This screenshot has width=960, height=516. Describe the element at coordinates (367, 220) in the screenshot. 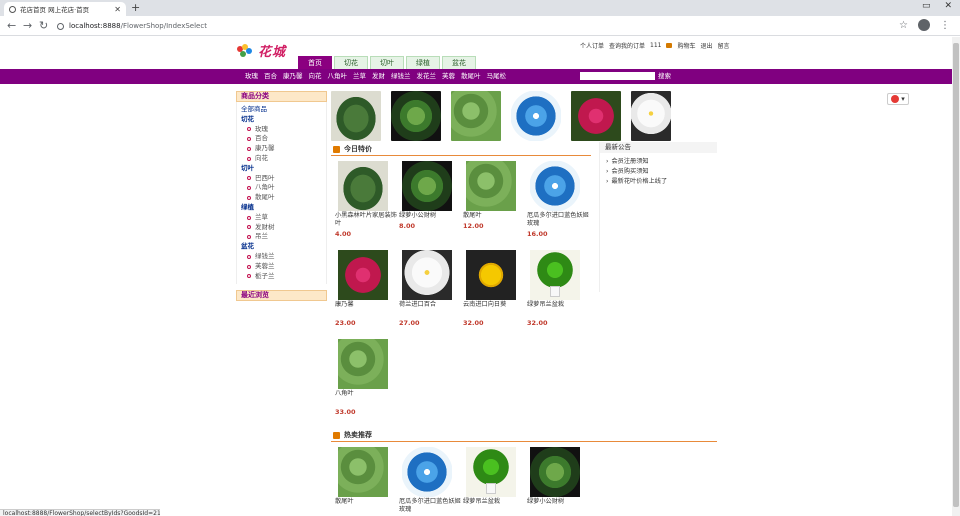

I see `product-name: 小黑森林叶片家居装饰叶` at that location.